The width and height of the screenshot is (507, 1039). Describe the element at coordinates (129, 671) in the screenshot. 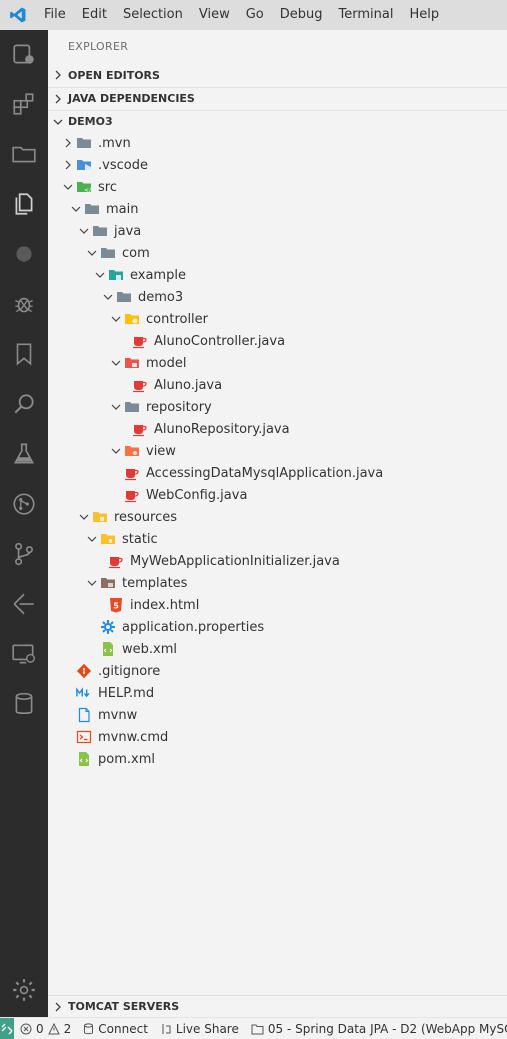

I see `tree-item-label: .gitignore` at that location.